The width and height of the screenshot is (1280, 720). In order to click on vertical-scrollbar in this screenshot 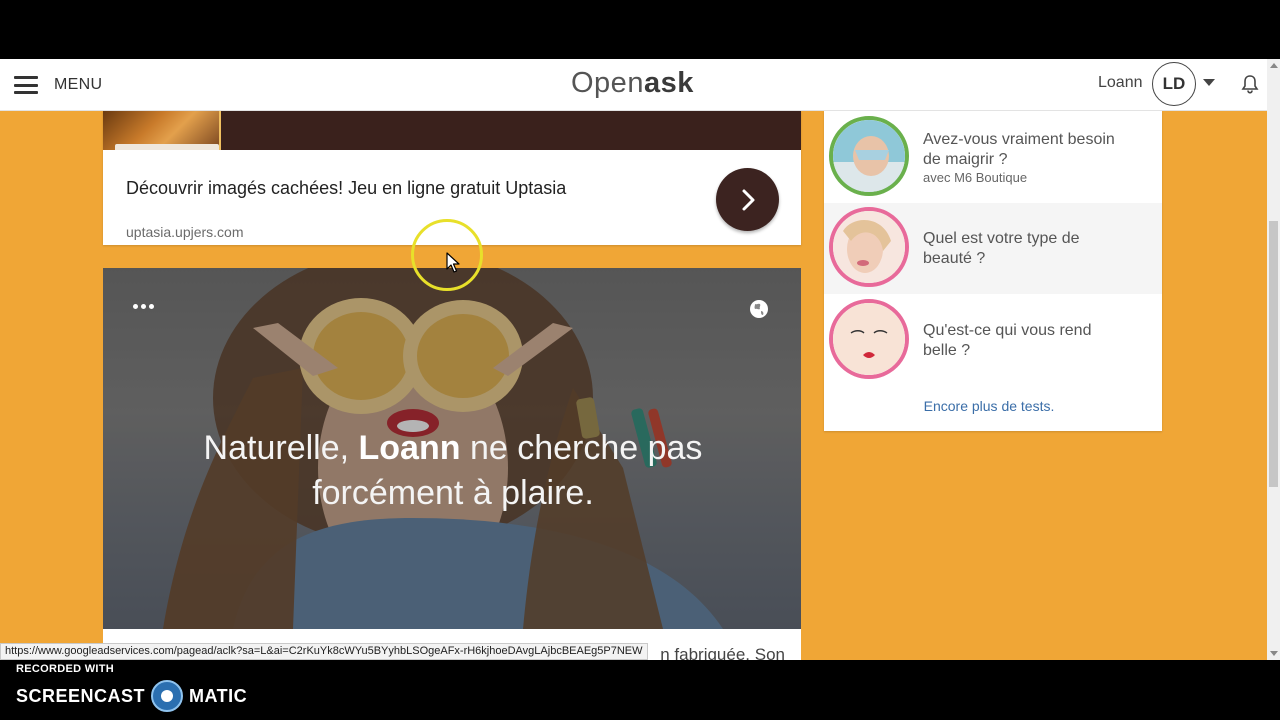, I will do `click(1273, 359)`.